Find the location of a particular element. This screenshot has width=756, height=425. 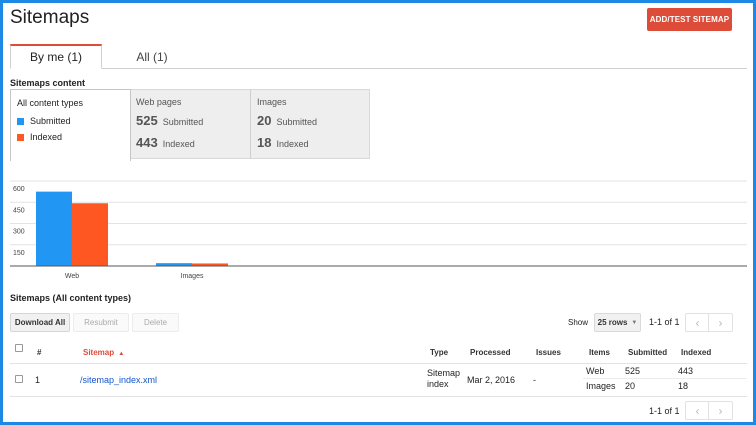

row-type-line1: Sitemap is located at coordinates (444, 373).